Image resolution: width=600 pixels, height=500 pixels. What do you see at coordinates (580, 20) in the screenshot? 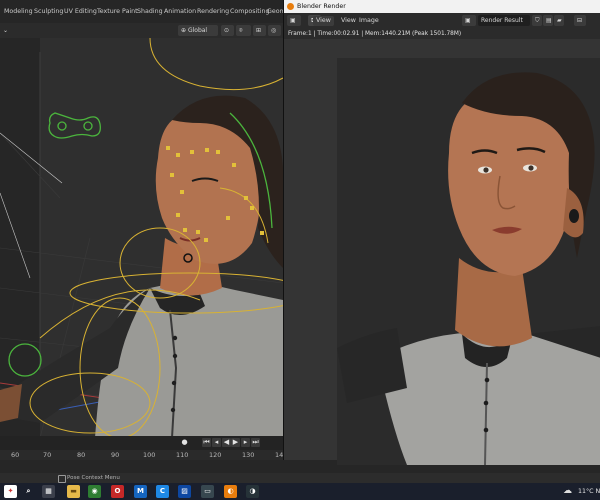
I see `view-options-icon: ⊟` at bounding box center [580, 20].